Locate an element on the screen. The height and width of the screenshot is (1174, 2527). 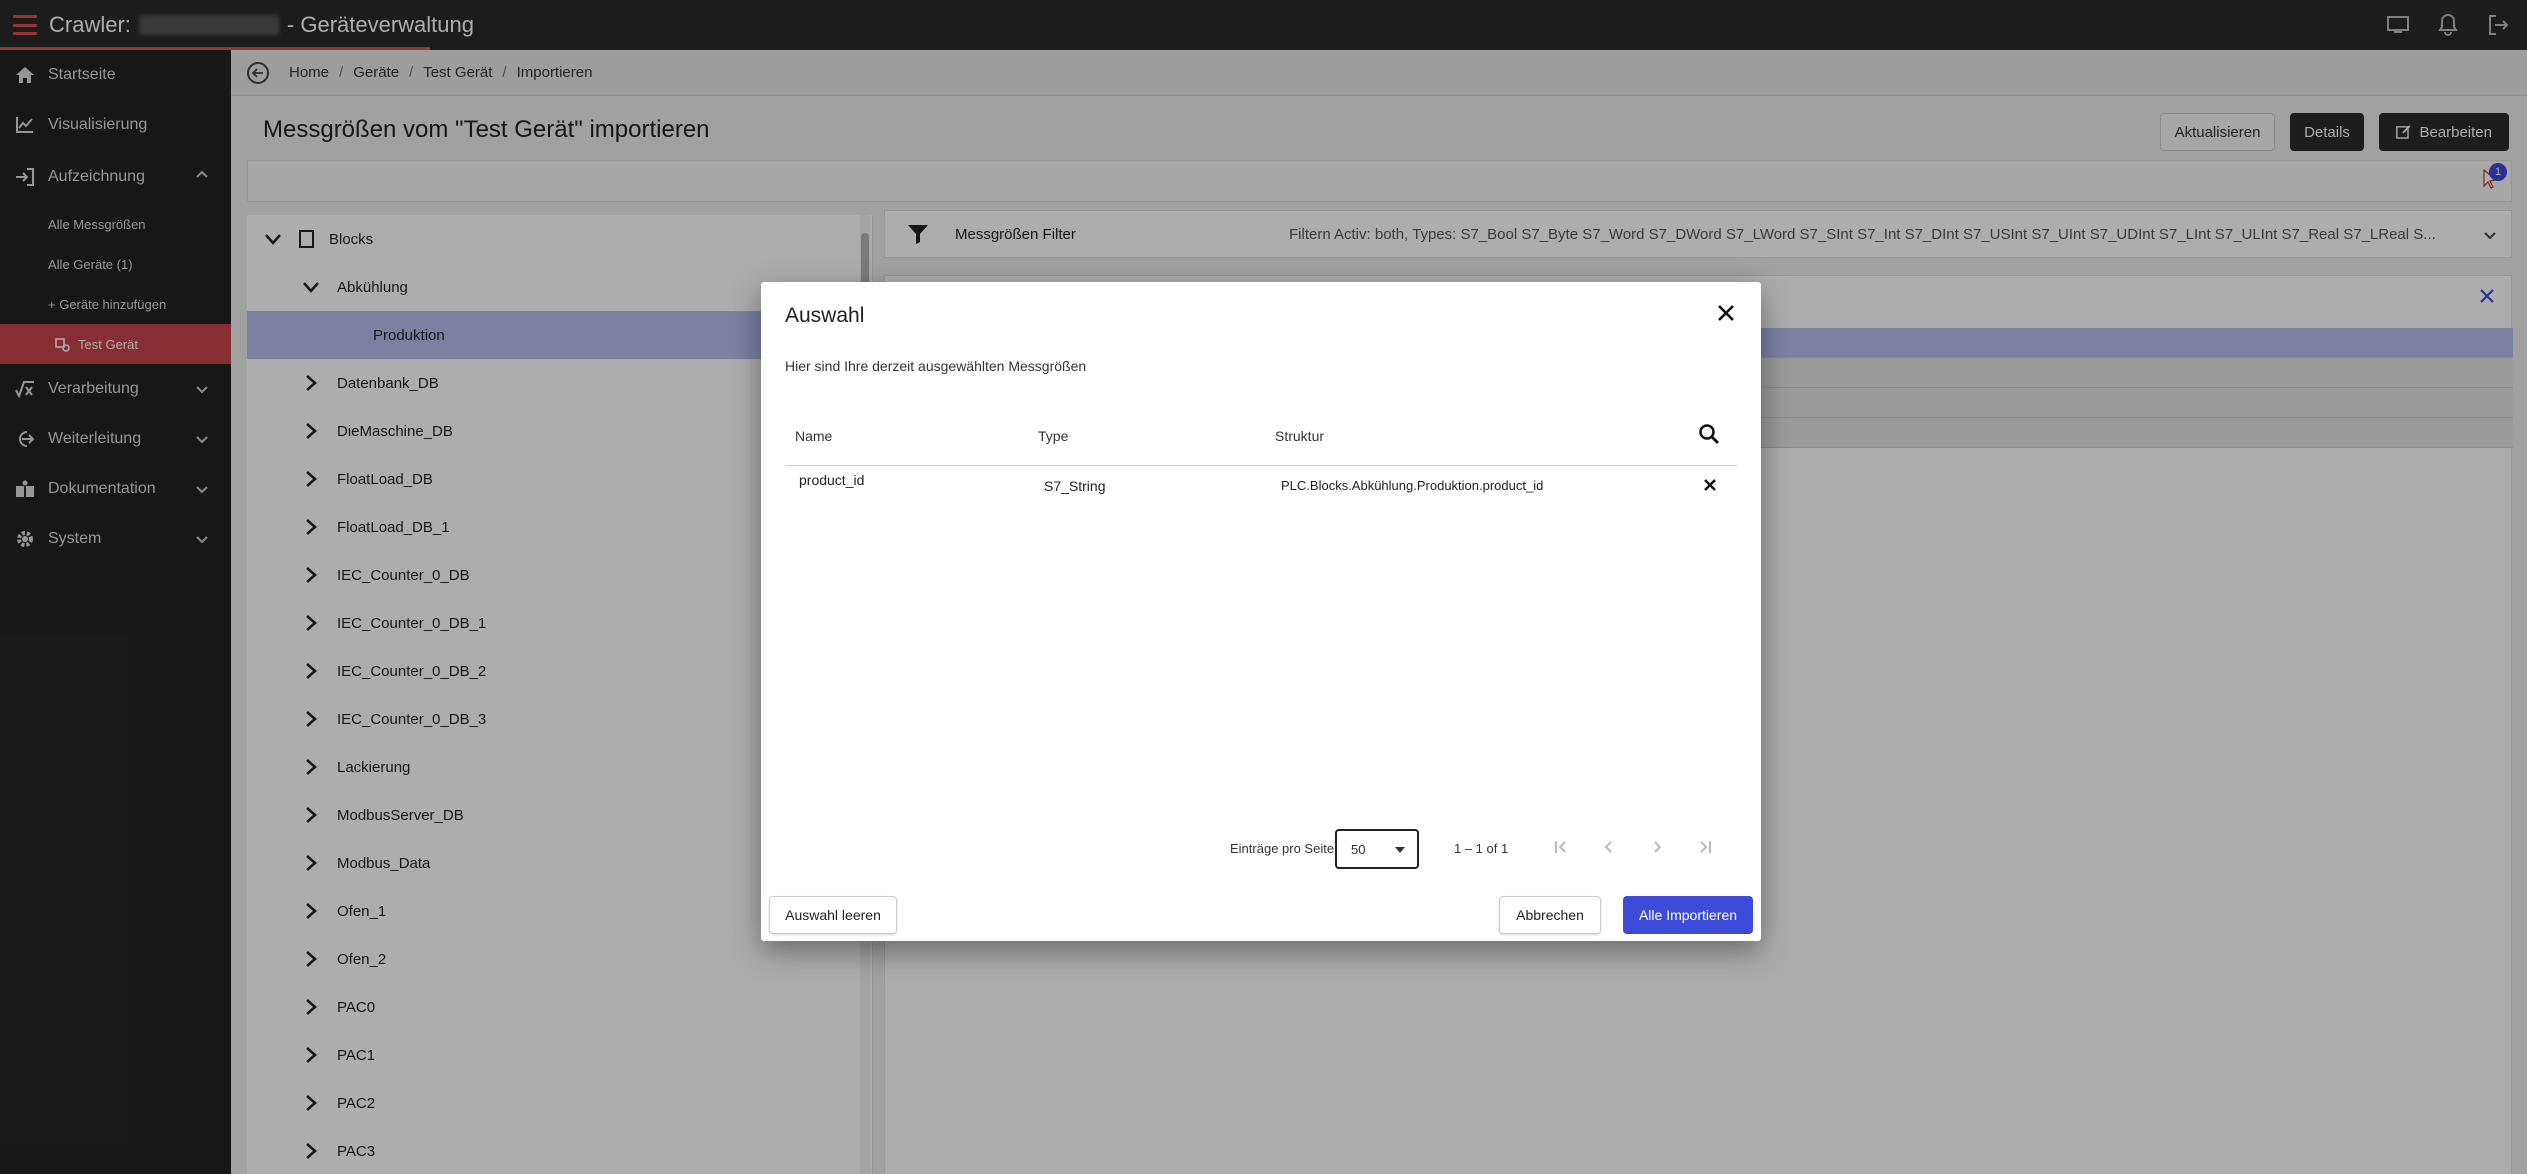
first-page-icon is located at coordinates (1560, 847).